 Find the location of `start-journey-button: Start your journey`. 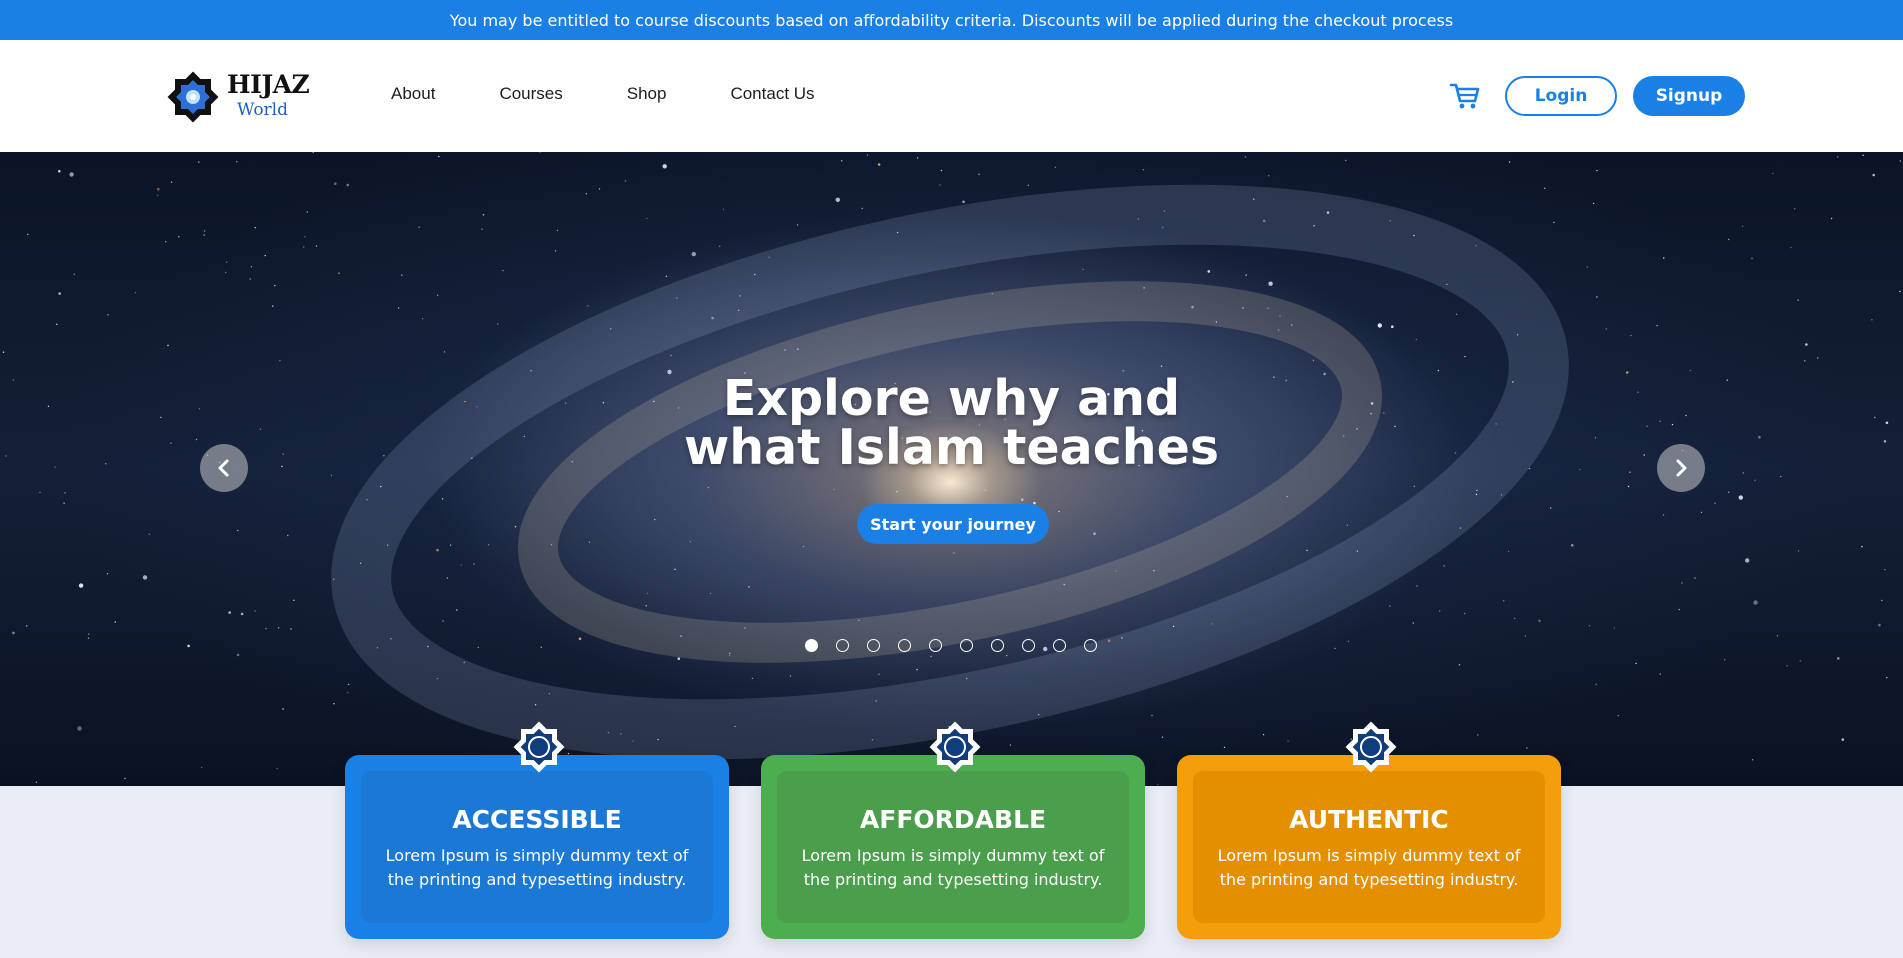

start-journey-button: Start your journey is located at coordinates (953, 524).